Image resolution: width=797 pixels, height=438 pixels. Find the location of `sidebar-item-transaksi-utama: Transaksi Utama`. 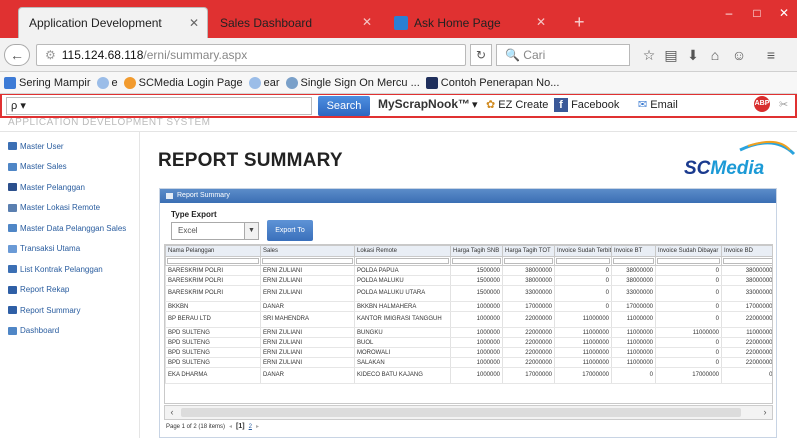

sidebar-item-transaksi-utama: Transaksi Utama is located at coordinates (69, 249).